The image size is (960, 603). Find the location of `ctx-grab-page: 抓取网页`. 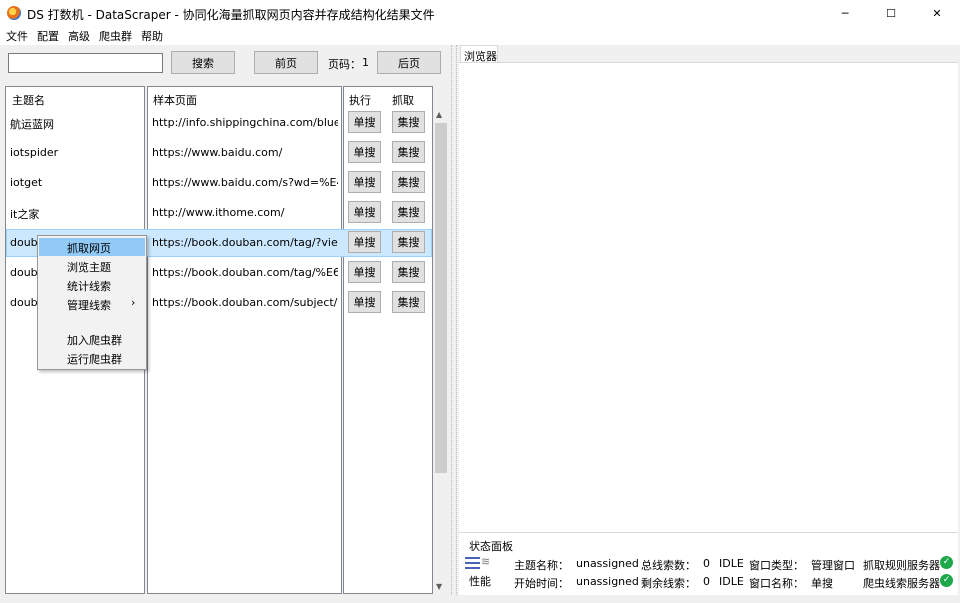

ctx-grab-page: 抓取网页 is located at coordinates (92, 247).